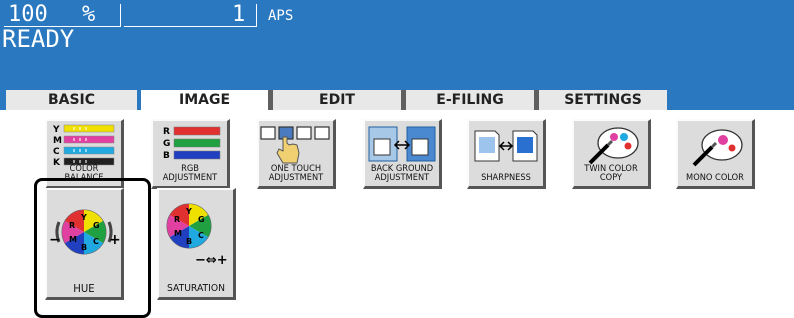  What do you see at coordinates (71, 100) in the screenshot?
I see `tab-basic: BASIC` at bounding box center [71, 100].